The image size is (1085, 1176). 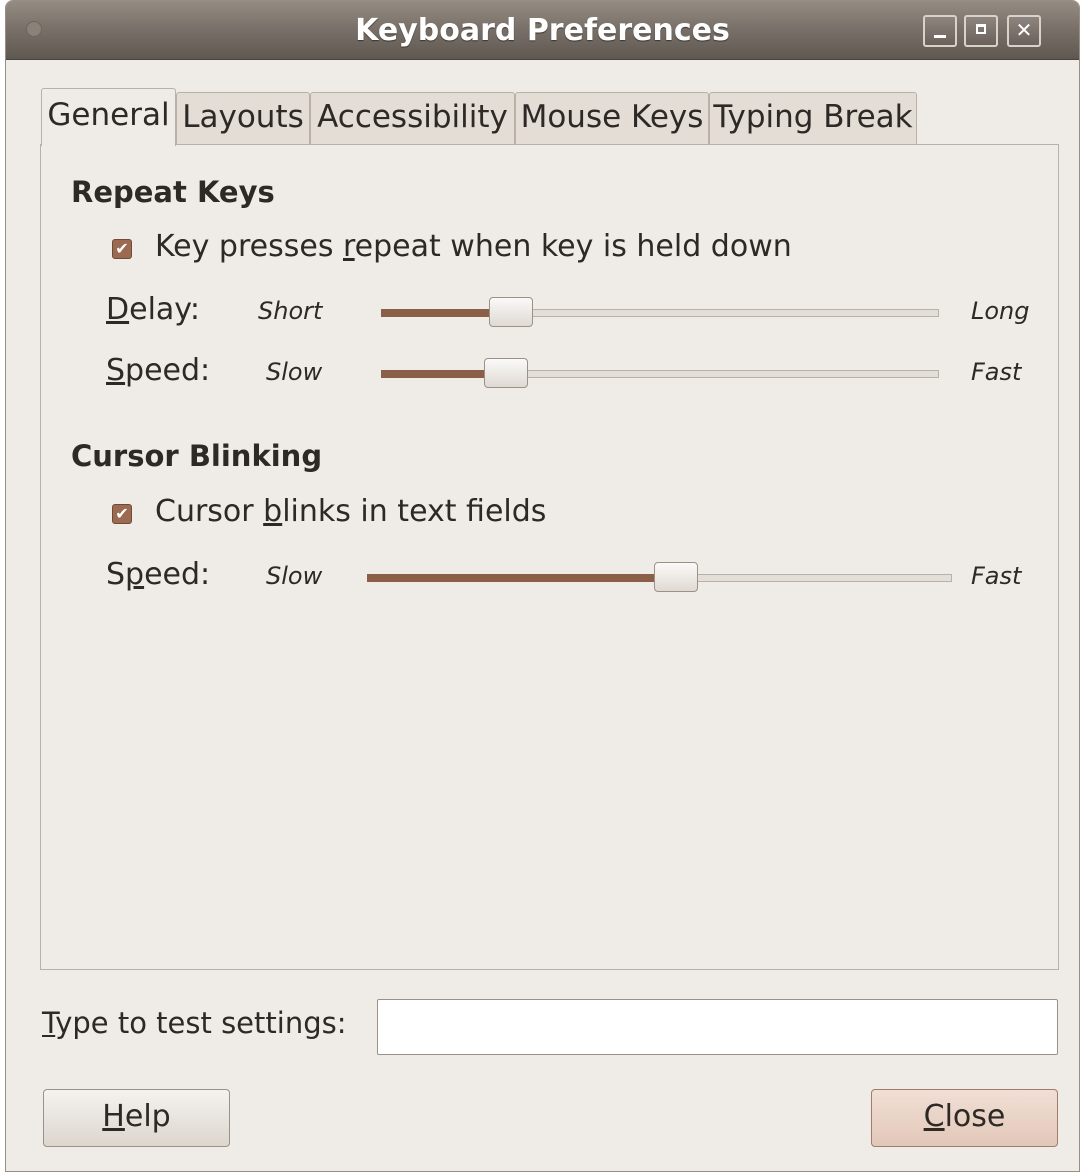 I want to click on repeat-speed-slider, so click(x=660, y=373).